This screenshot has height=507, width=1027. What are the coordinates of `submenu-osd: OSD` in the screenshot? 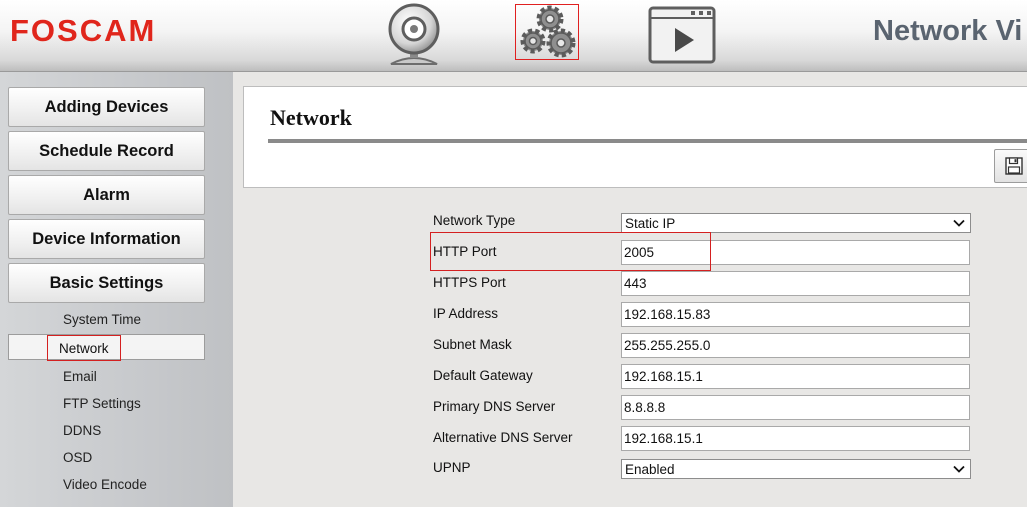 It's located at (77, 457).